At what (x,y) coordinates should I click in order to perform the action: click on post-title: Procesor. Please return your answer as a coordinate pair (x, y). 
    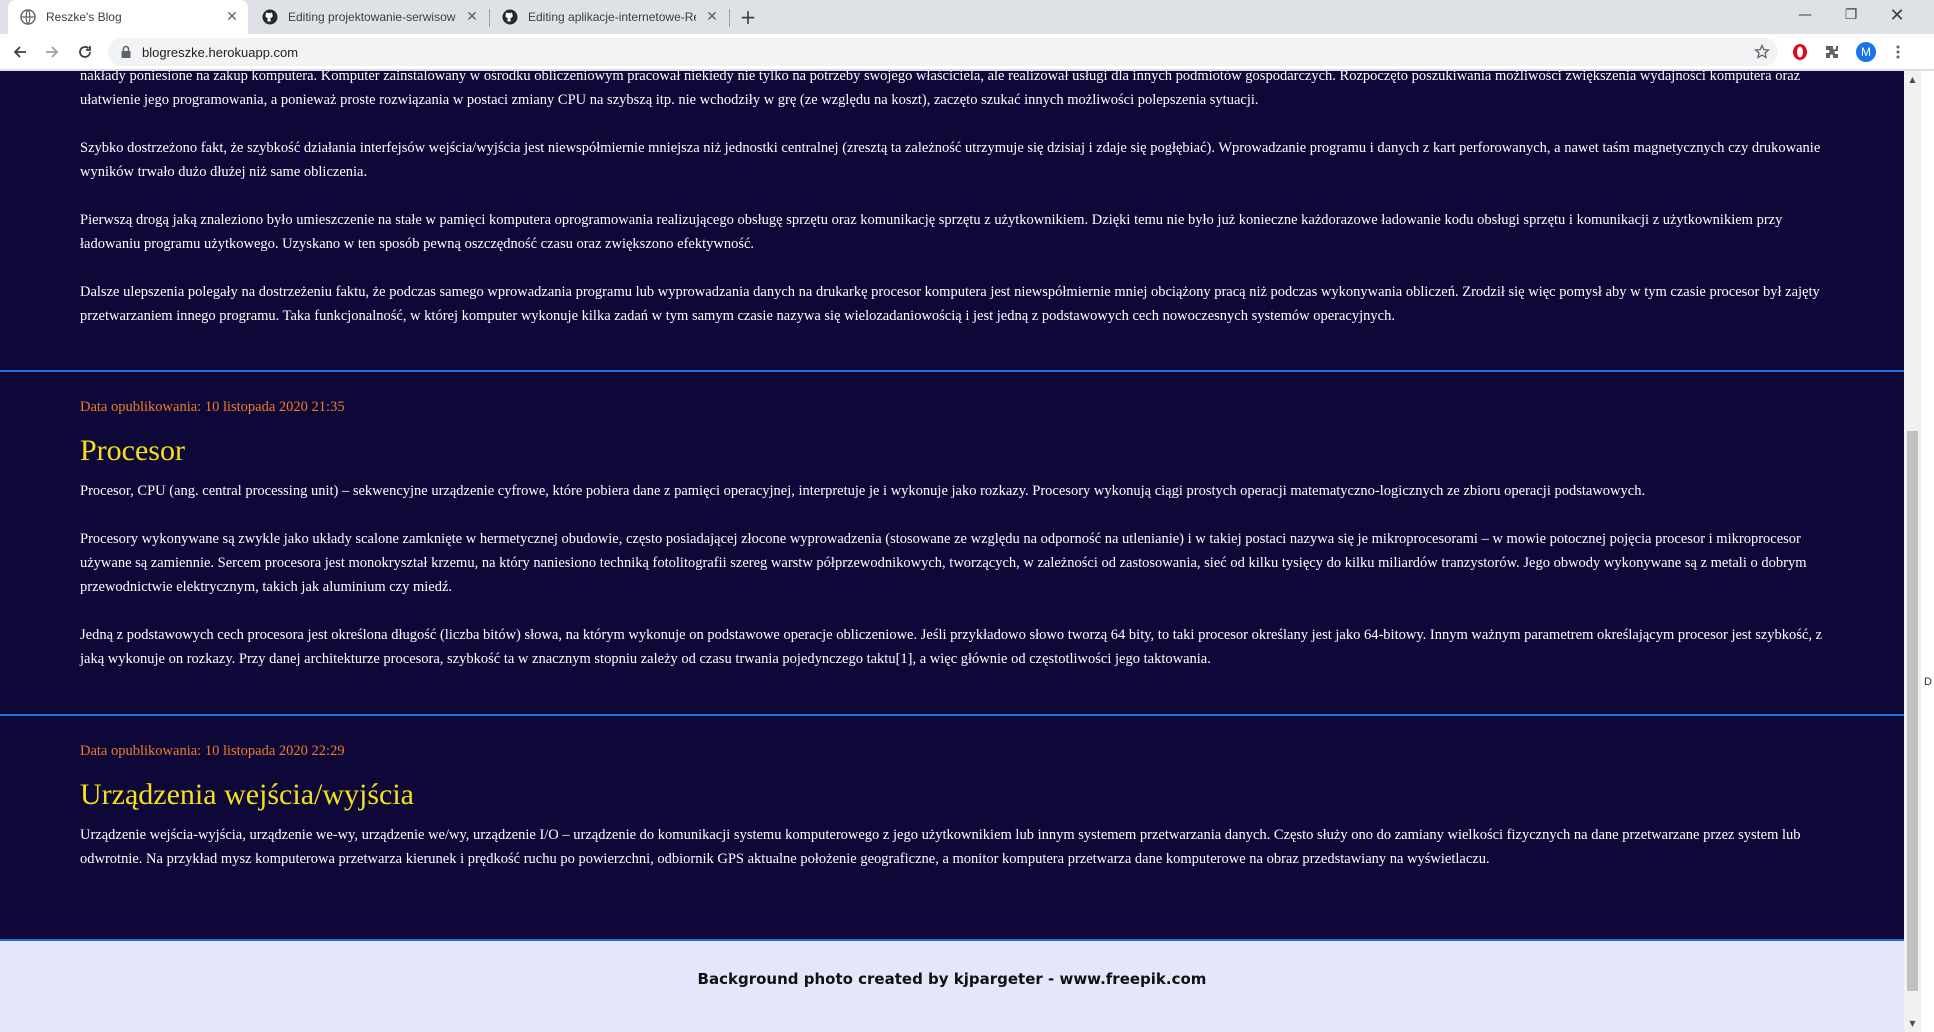
    Looking at the image, I should click on (132, 450).